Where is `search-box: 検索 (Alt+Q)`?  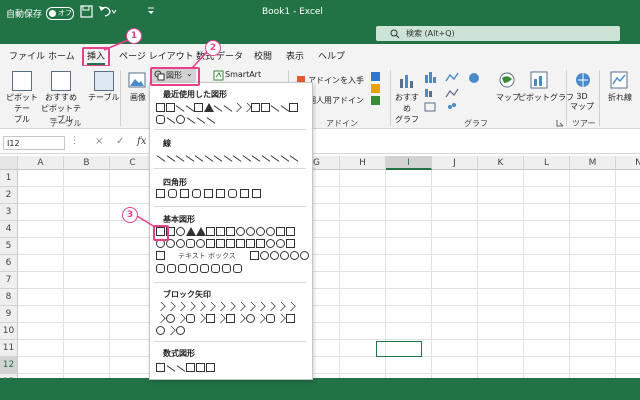
search-box: 検索 (Alt+Q) is located at coordinates (498, 33).